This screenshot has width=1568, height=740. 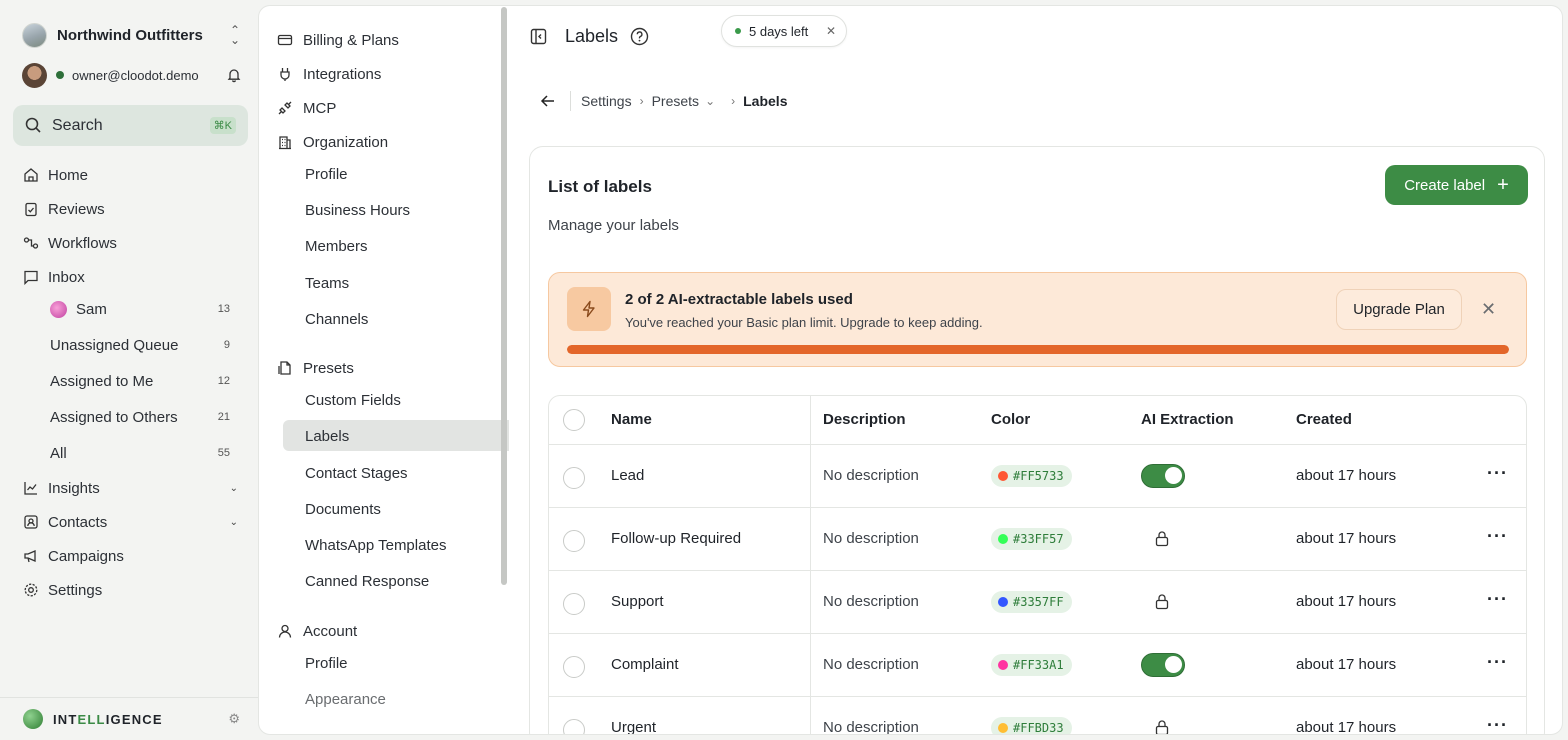 I want to click on settings-item-labels: Labels, so click(x=327, y=436).